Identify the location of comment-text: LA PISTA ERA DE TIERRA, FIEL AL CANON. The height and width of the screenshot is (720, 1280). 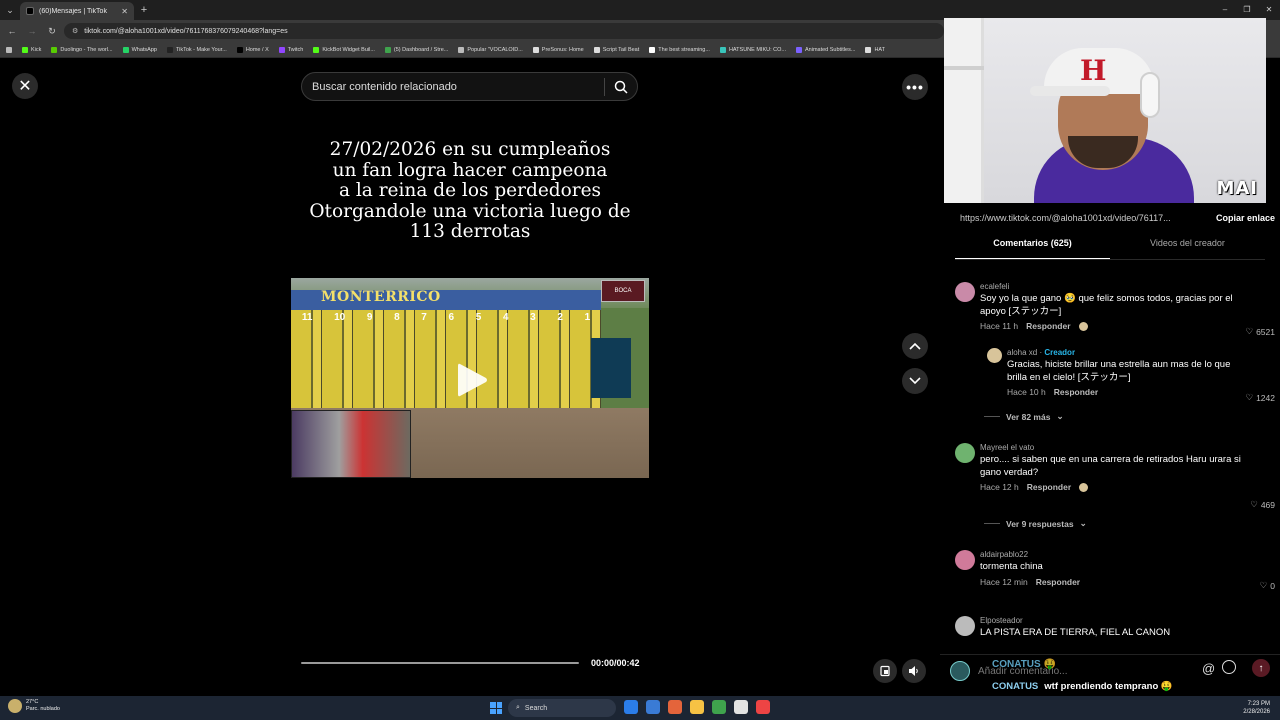
(1075, 632).